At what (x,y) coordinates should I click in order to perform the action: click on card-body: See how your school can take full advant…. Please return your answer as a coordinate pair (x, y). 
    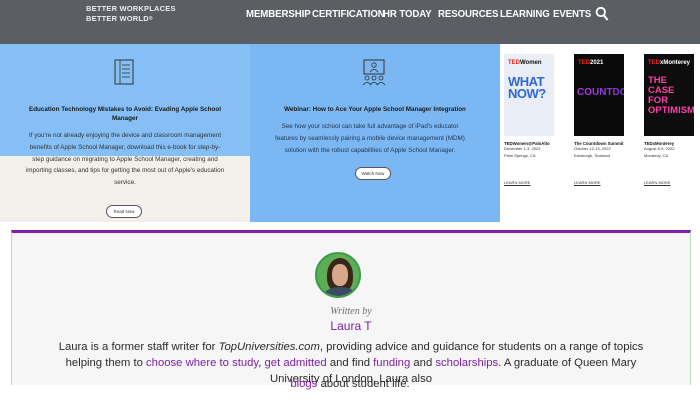
    Looking at the image, I should click on (370, 138).